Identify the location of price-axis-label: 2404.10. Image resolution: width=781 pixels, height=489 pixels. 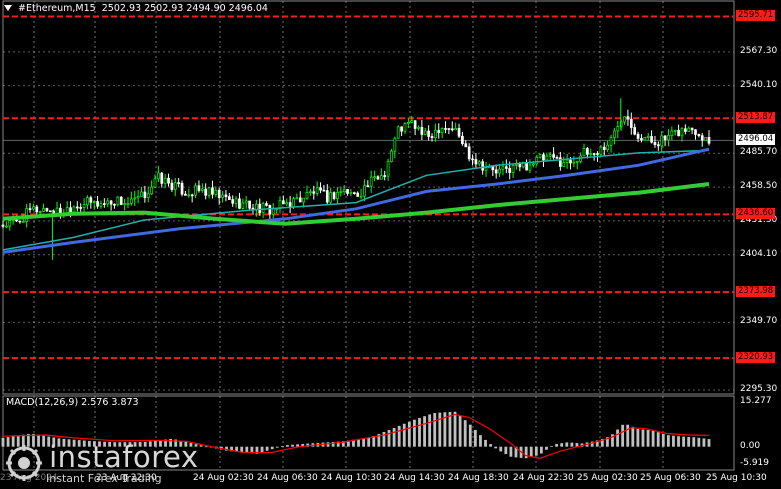
(759, 253).